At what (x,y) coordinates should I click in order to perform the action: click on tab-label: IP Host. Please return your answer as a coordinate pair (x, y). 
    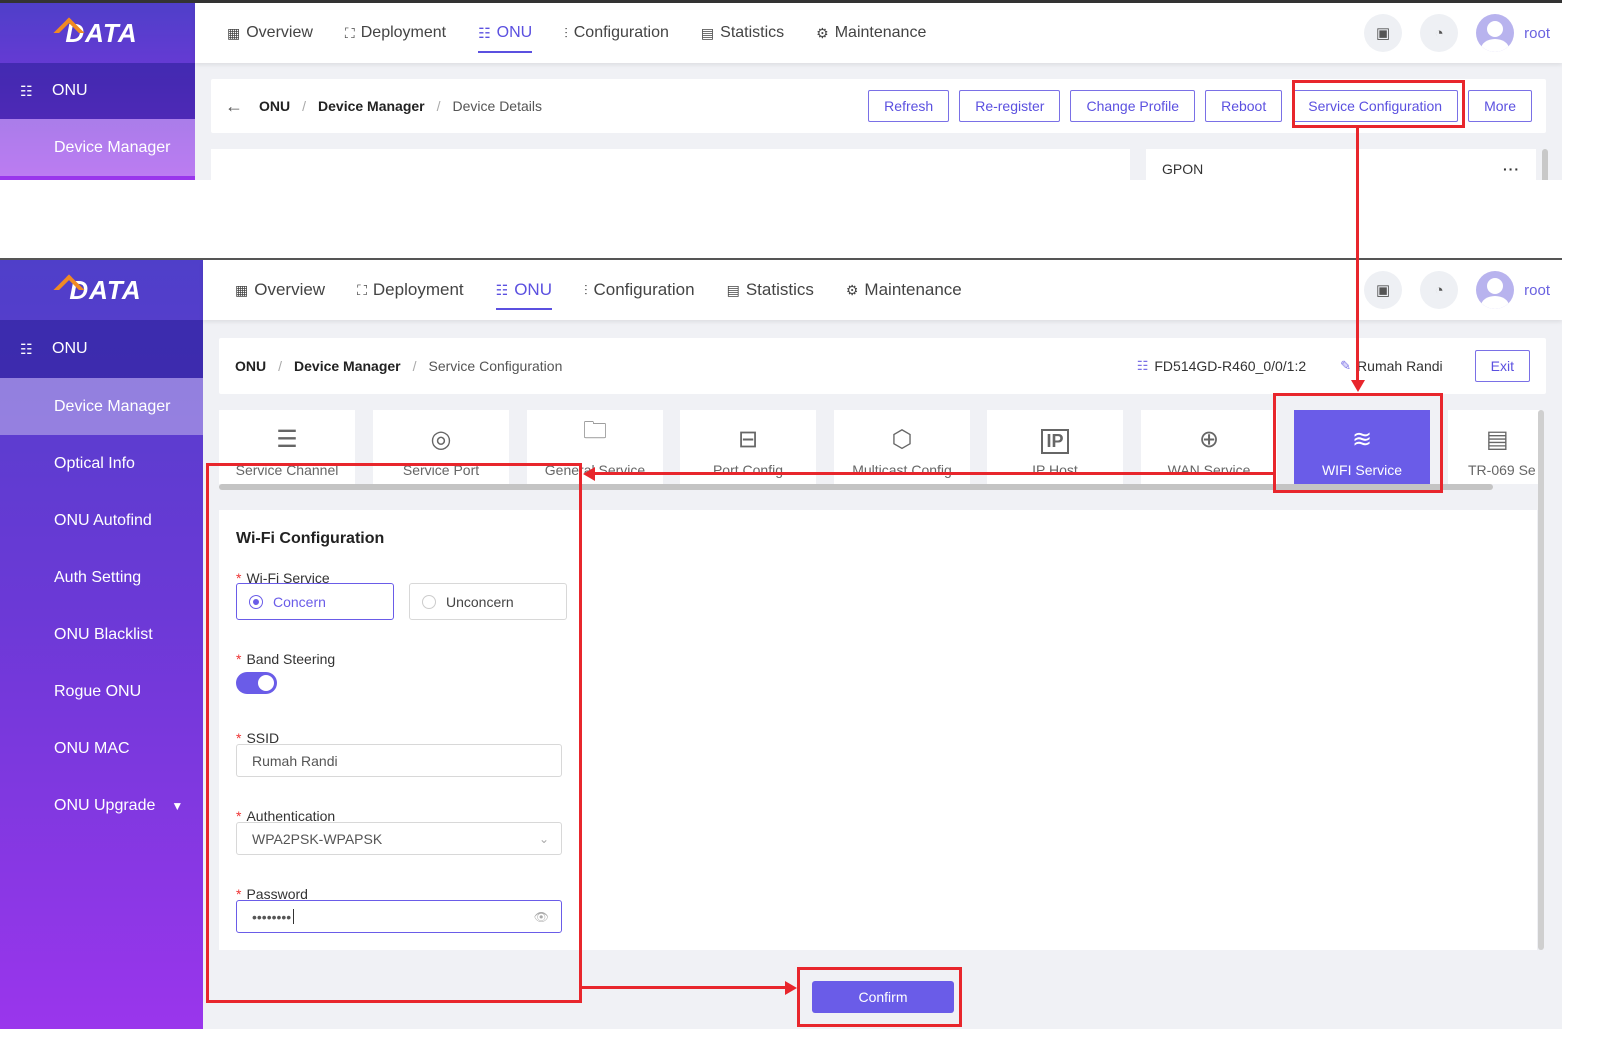
    Looking at the image, I should click on (1055, 470).